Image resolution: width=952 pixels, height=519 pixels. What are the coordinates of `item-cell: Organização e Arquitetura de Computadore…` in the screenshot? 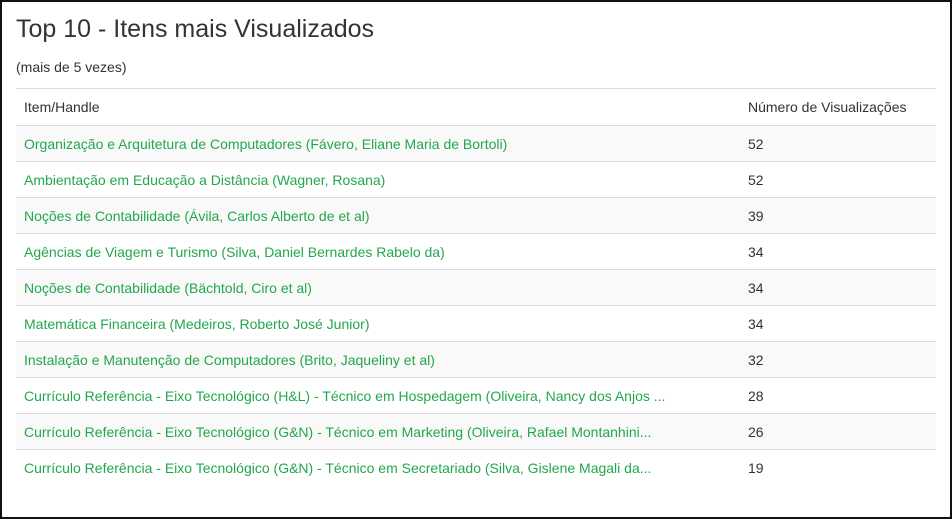 It's located at (378, 143).